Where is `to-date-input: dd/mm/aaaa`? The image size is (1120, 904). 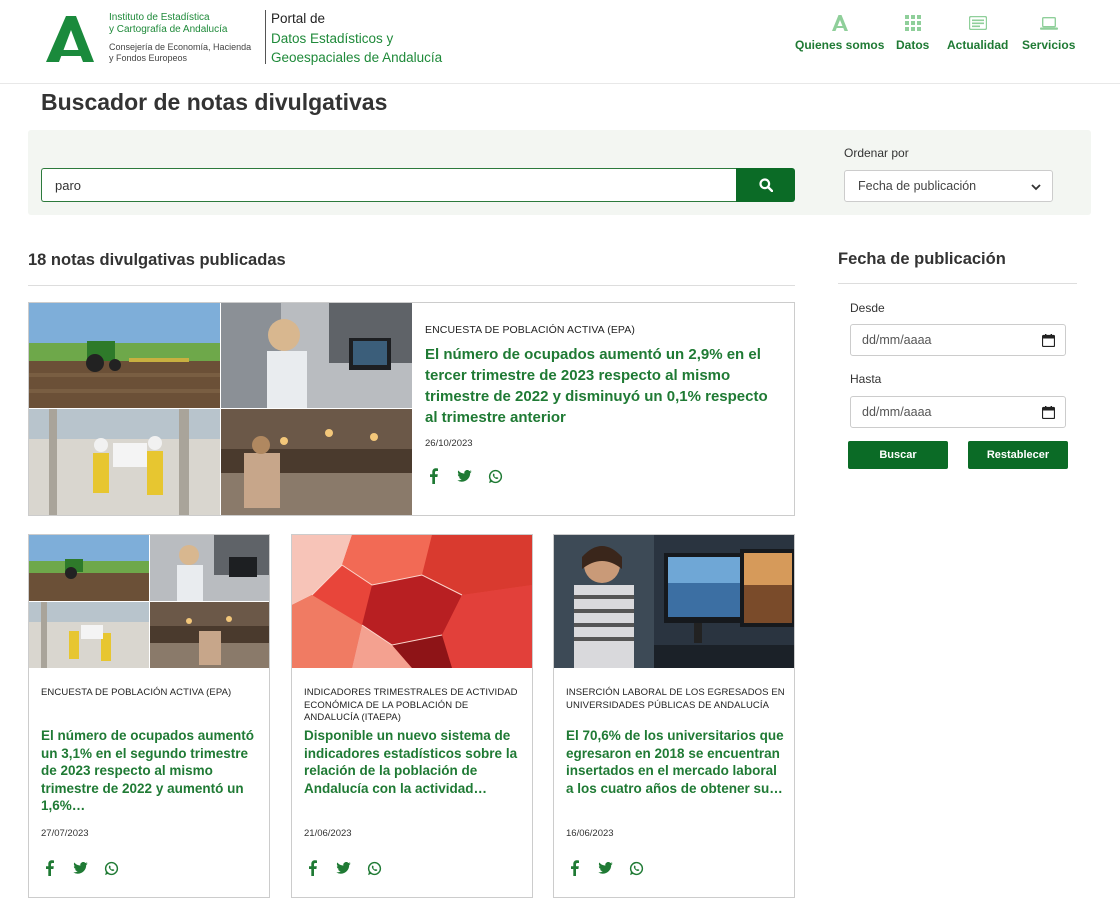 to-date-input: dd/mm/aaaa is located at coordinates (958, 412).